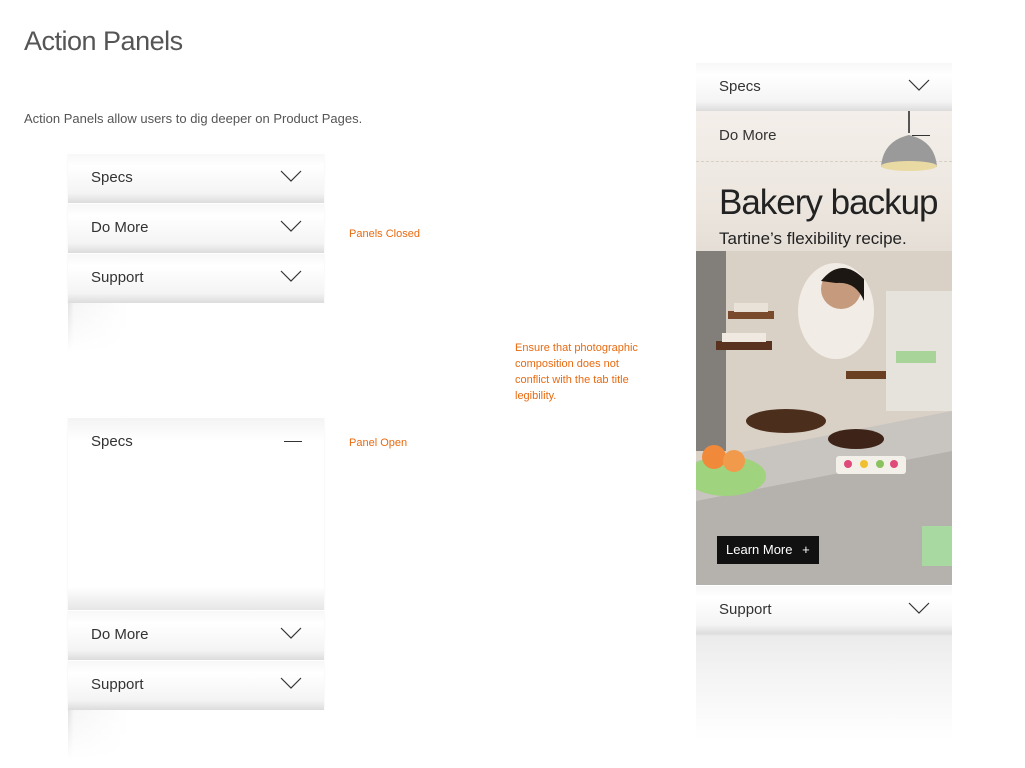 This screenshot has height=768, width=1025. What do you see at coordinates (384, 234) in the screenshot?
I see `annotation-panels-closed: Panels Closed` at bounding box center [384, 234].